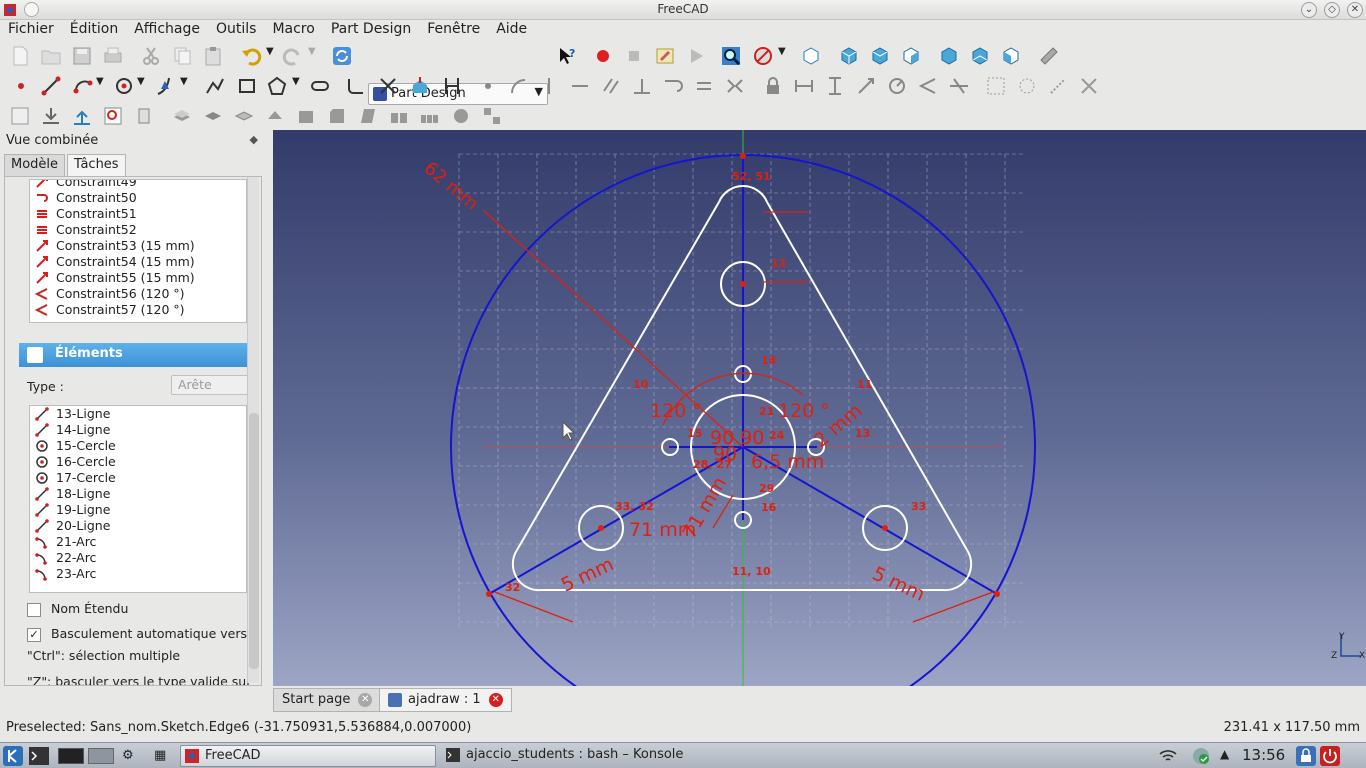  What do you see at coordinates (166, 86) in the screenshot?
I see `sketch-conic-icon` at bounding box center [166, 86].